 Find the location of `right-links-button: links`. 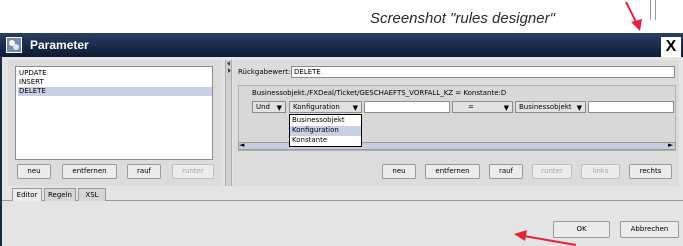

right-links-button: links is located at coordinates (600, 171).